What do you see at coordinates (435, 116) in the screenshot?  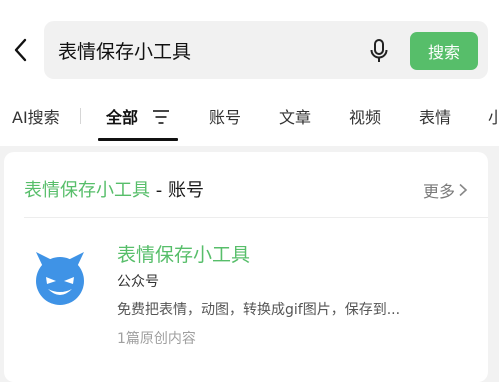 I see `tab-stickers: 表情` at bounding box center [435, 116].